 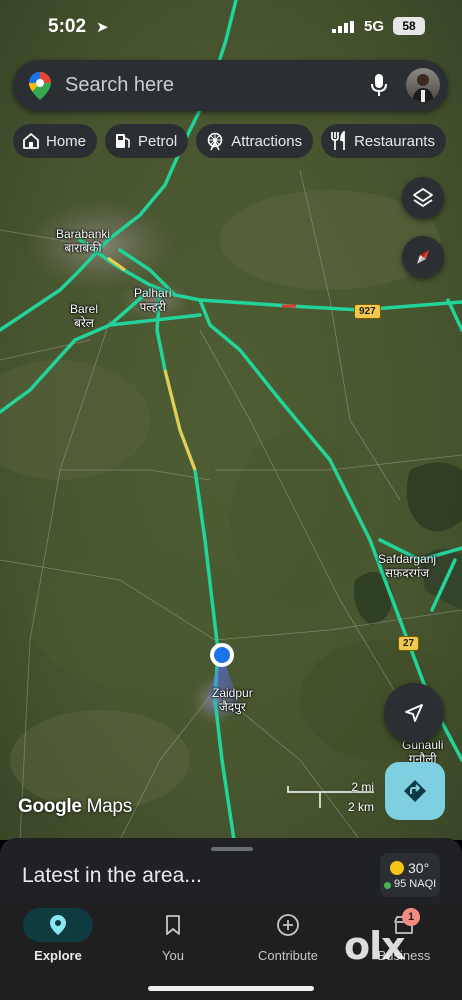 I want to click on compass-button, so click(x=423, y=257).